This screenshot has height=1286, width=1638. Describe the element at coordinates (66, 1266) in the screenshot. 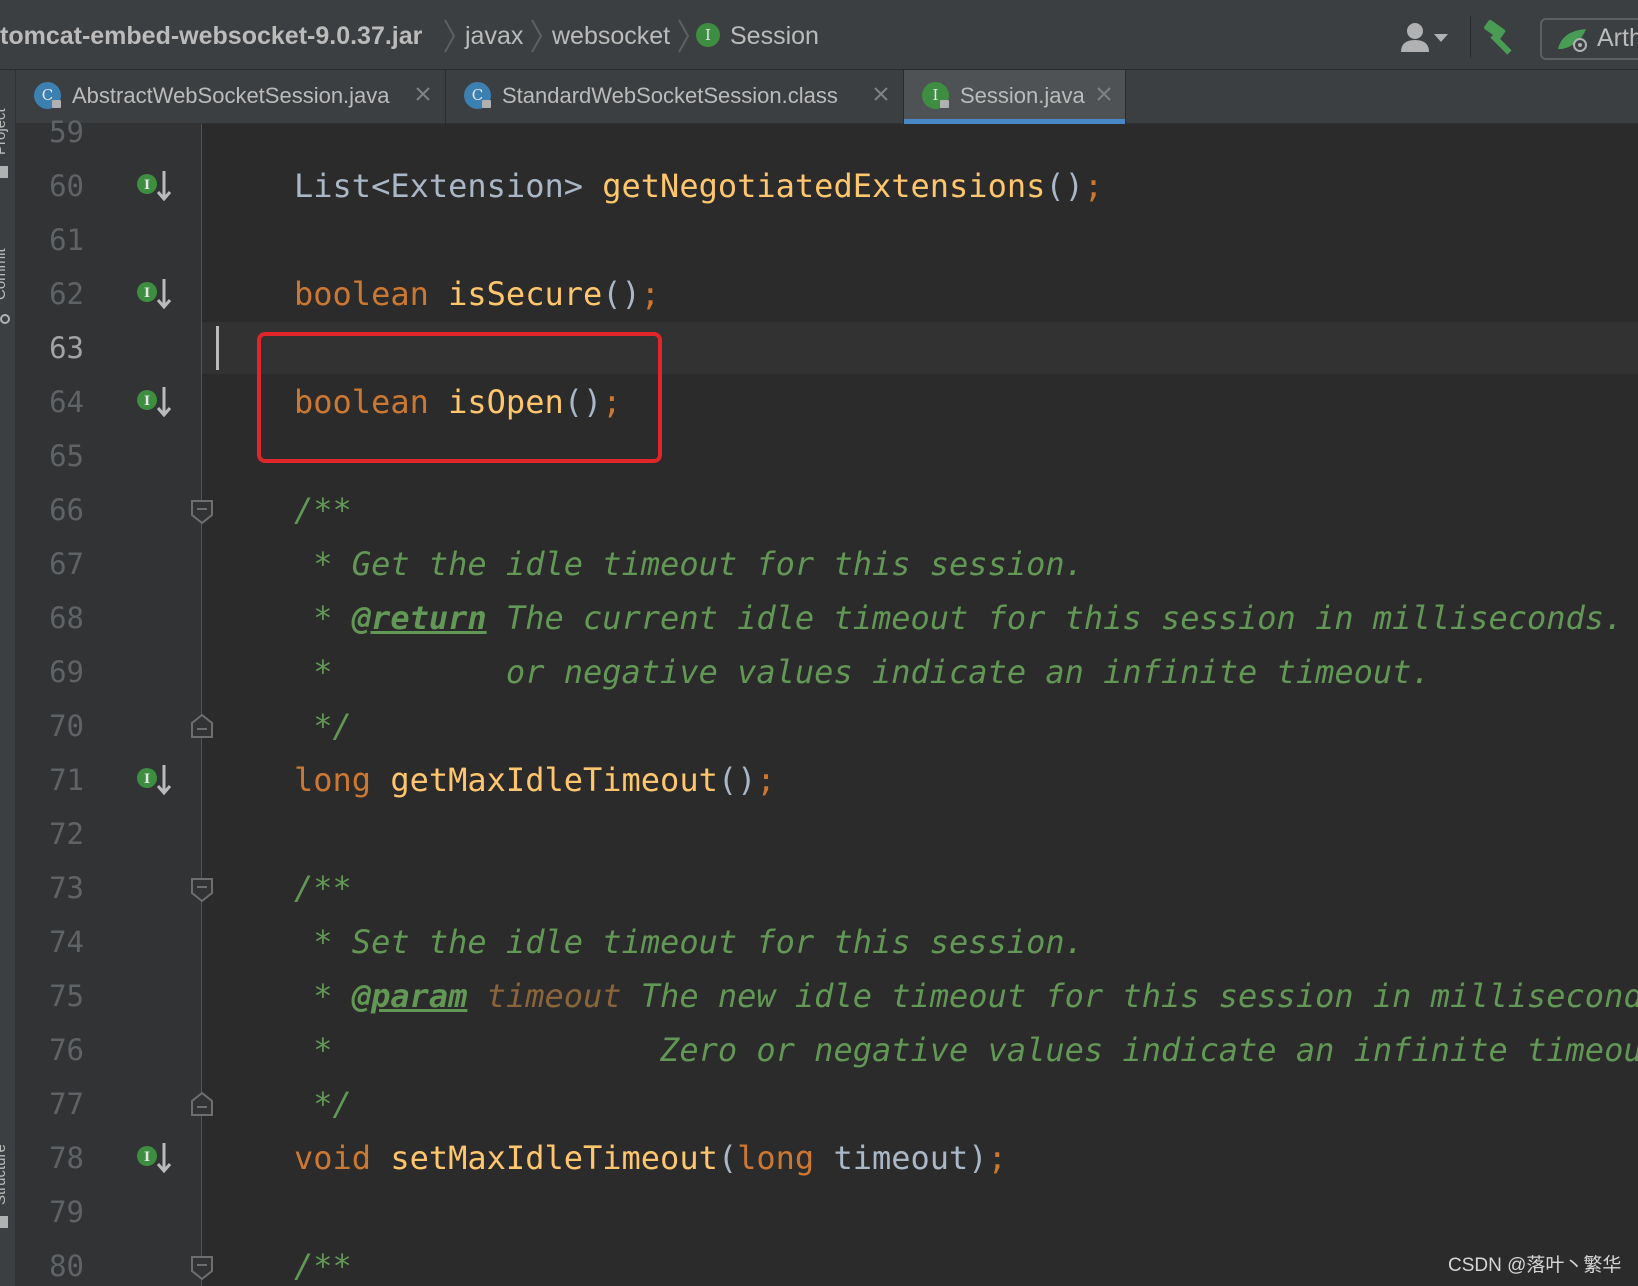

I see `line-number: 80` at that location.